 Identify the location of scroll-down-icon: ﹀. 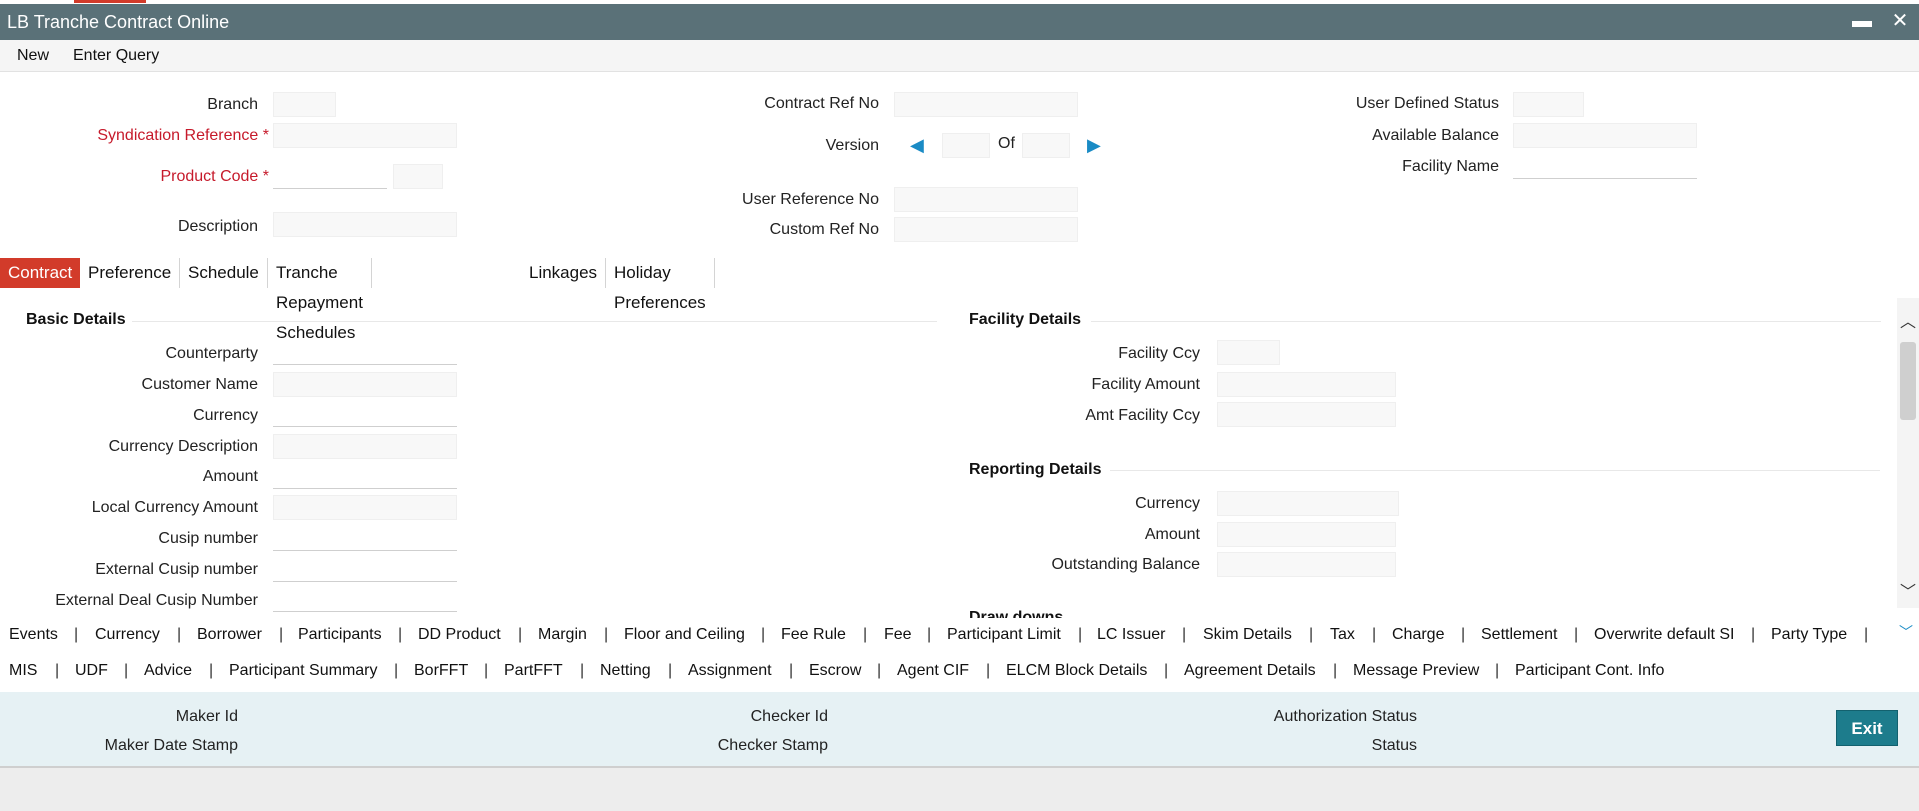
(1908, 593).